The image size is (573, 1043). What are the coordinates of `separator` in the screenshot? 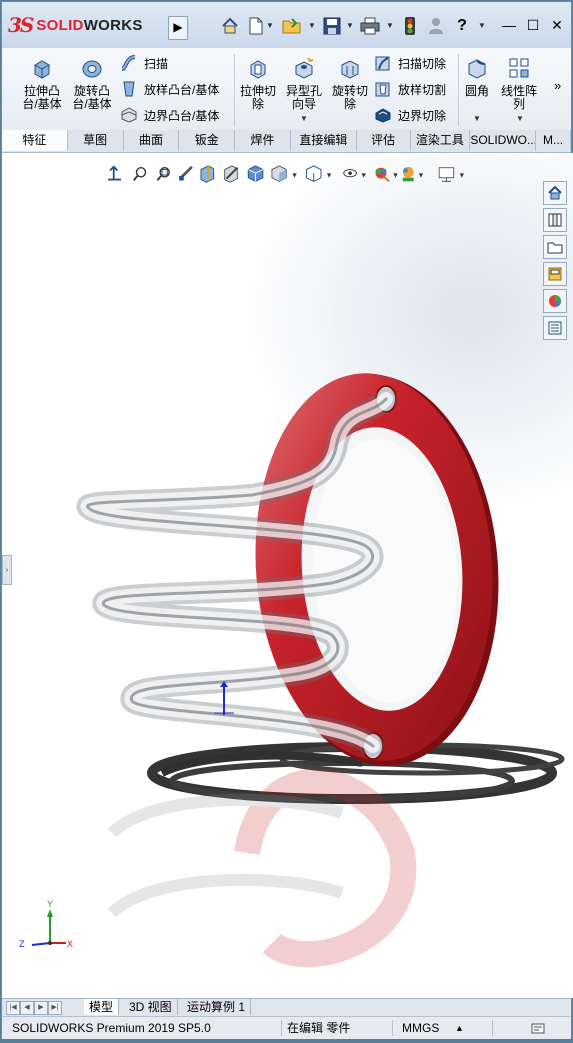 It's located at (234, 90).